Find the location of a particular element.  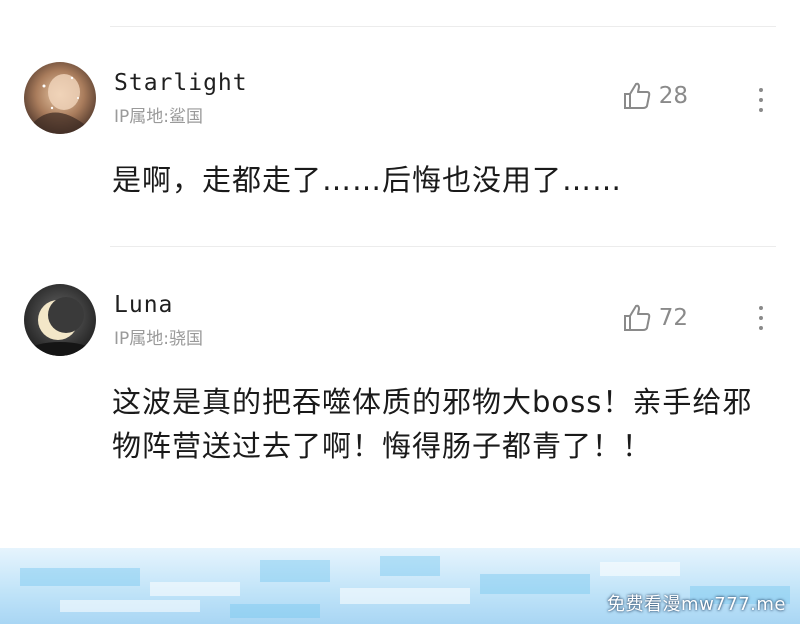

decorative-banner: 免费看漫mw777.me is located at coordinates (400, 586).